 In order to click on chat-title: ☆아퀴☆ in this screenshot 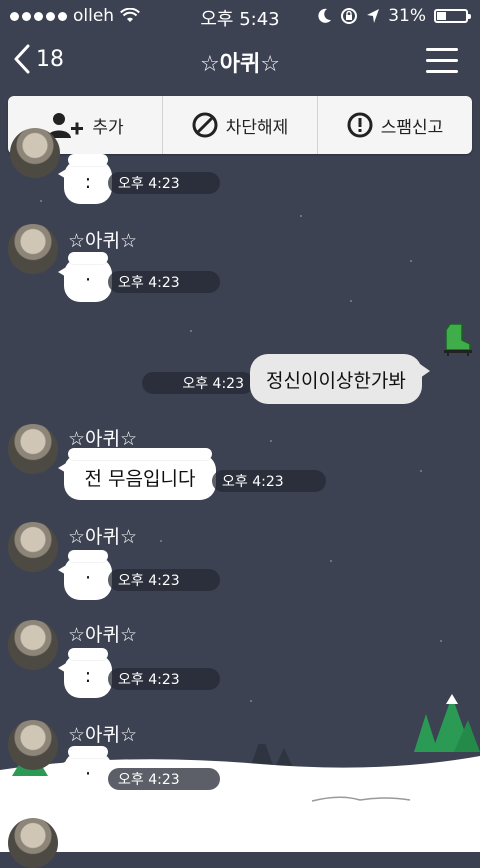, I will do `click(240, 64)`.